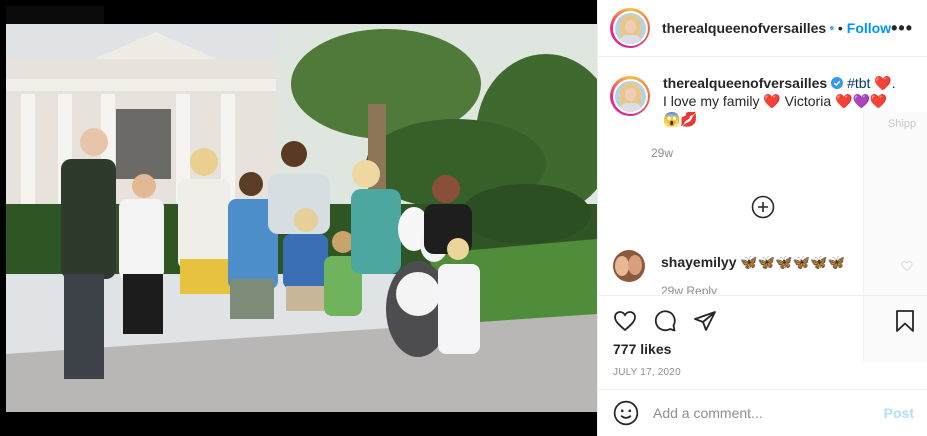 The height and width of the screenshot is (436, 927). I want to click on post-date: JULY 17, 2020, so click(647, 372).